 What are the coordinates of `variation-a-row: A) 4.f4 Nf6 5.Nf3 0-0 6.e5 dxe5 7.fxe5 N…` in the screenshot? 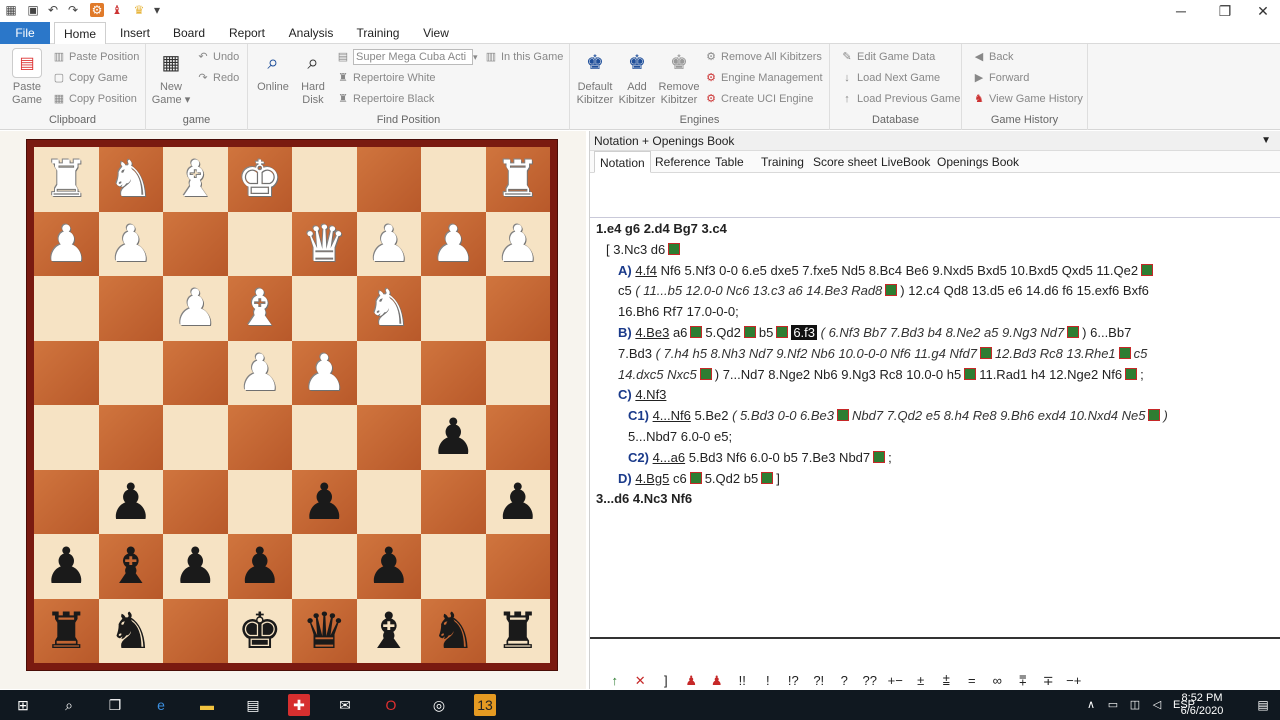 It's located at (938, 271).